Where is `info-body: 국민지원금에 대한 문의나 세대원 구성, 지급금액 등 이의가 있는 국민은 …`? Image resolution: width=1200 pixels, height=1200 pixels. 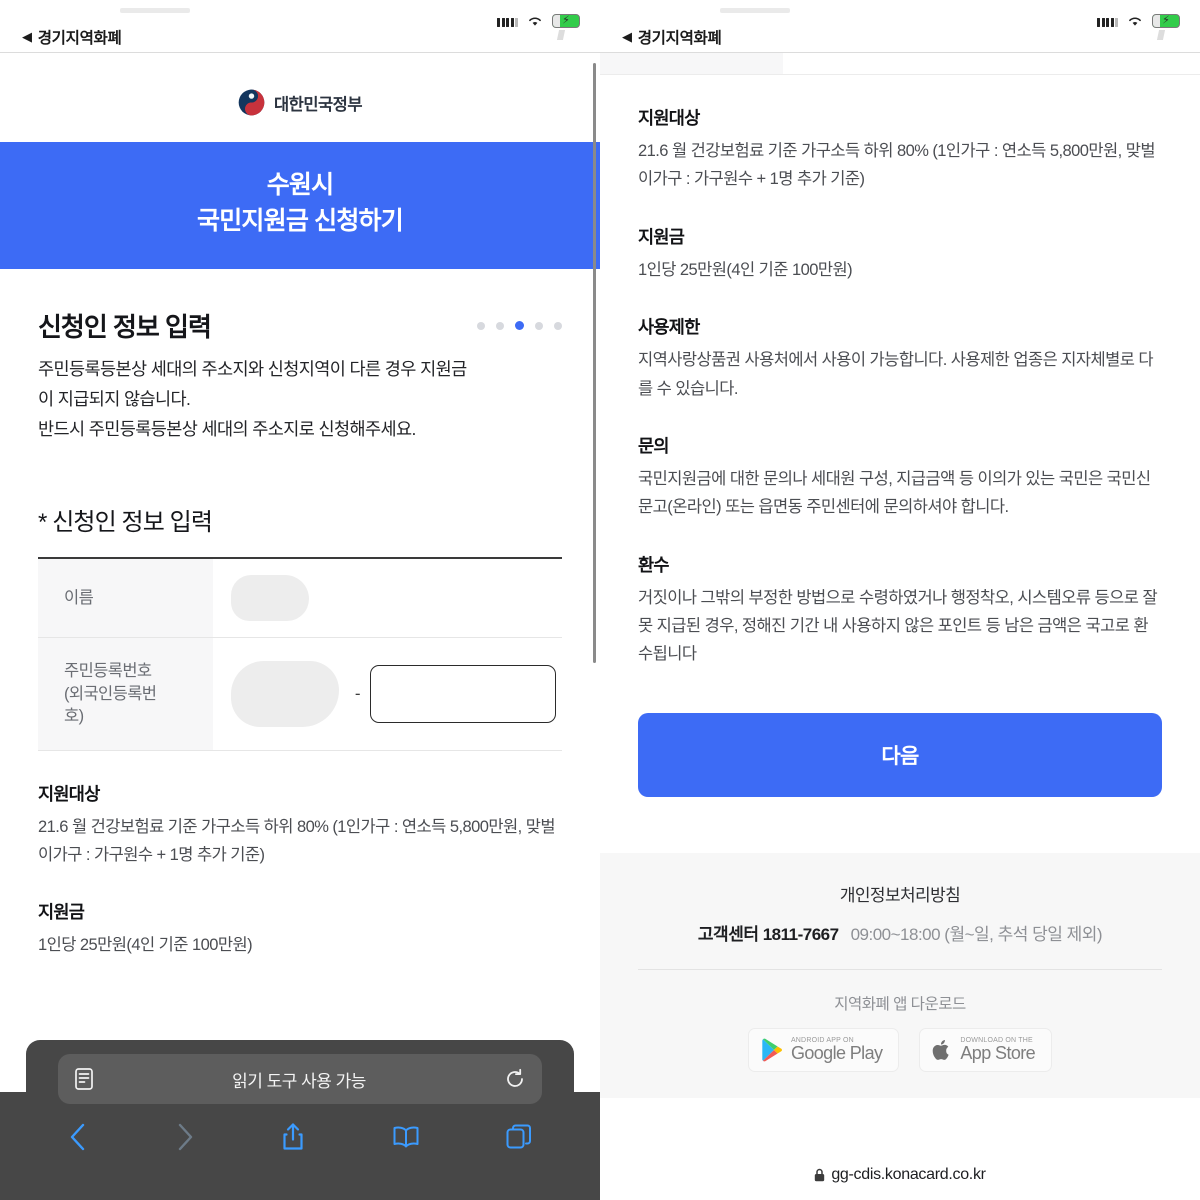
info-body: 국민지원금에 대한 문의나 세대원 구성, 지급금액 등 이의가 있는 국민은 … is located at coordinates (894, 493).